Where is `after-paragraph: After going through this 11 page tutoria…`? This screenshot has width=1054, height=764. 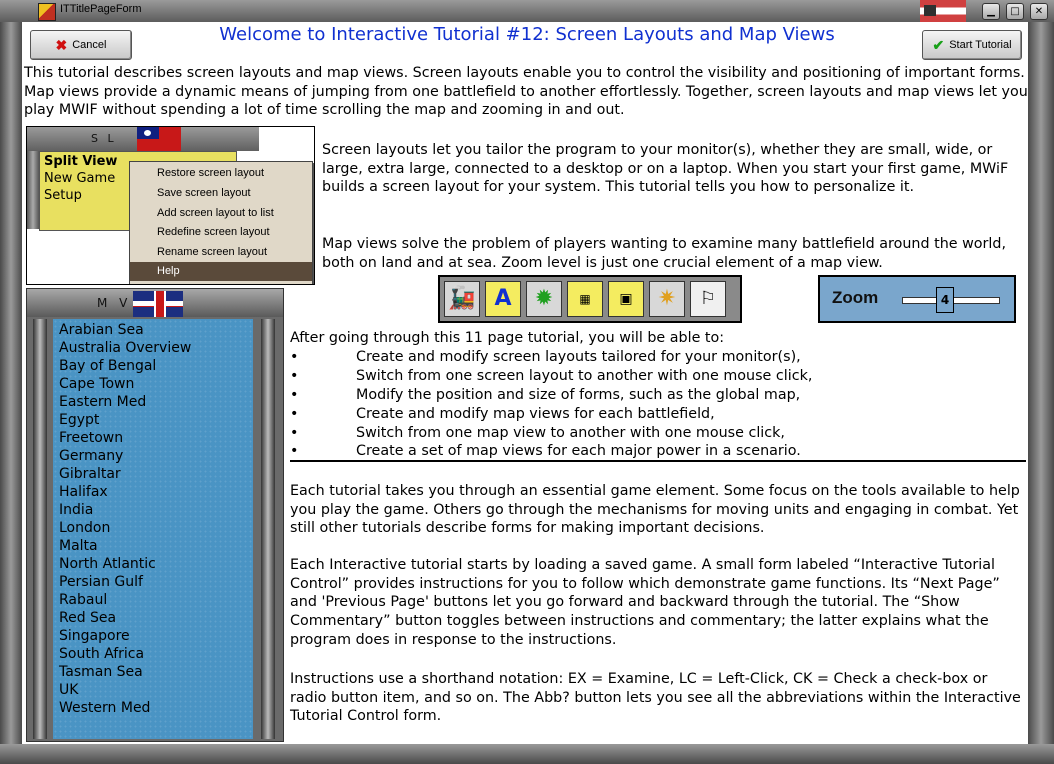 after-paragraph: After going through this 11 page tutoria… is located at coordinates (507, 338).